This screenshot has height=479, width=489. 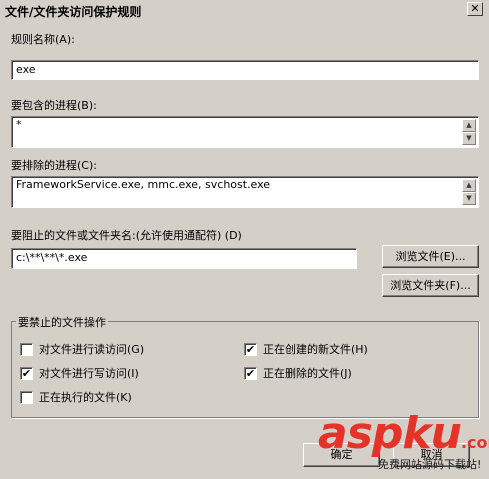 What do you see at coordinates (315, 349) in the screenshot?
I see `create-label: 正在创建的新文件(H)` at bounding box center [315, 349].